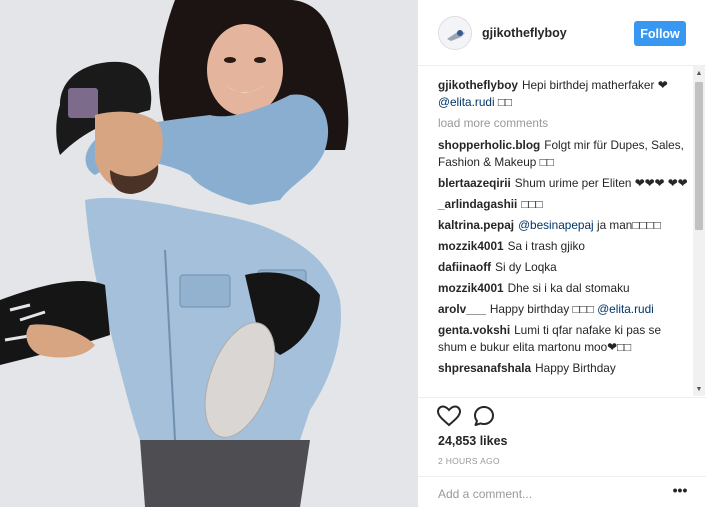 Image resolution: width=706 pixels, height=507 pixels. What do you see at coordinates (476, 225) in the screenshot?
I see `comment-user: kaltrina.pepaj` at bounding box center [476, 225].